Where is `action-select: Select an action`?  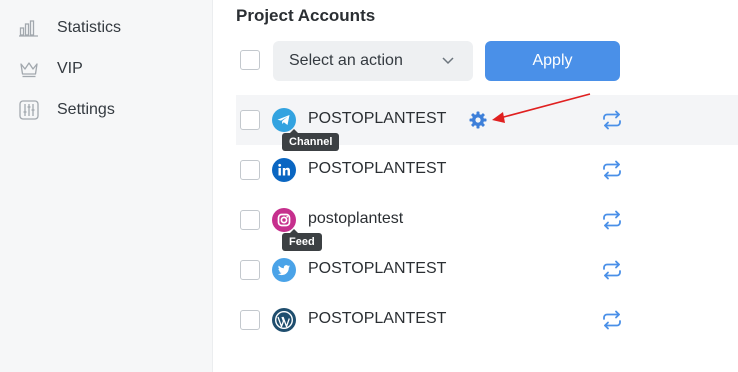 action-select: Select an action is located at coordinates (373, 61).